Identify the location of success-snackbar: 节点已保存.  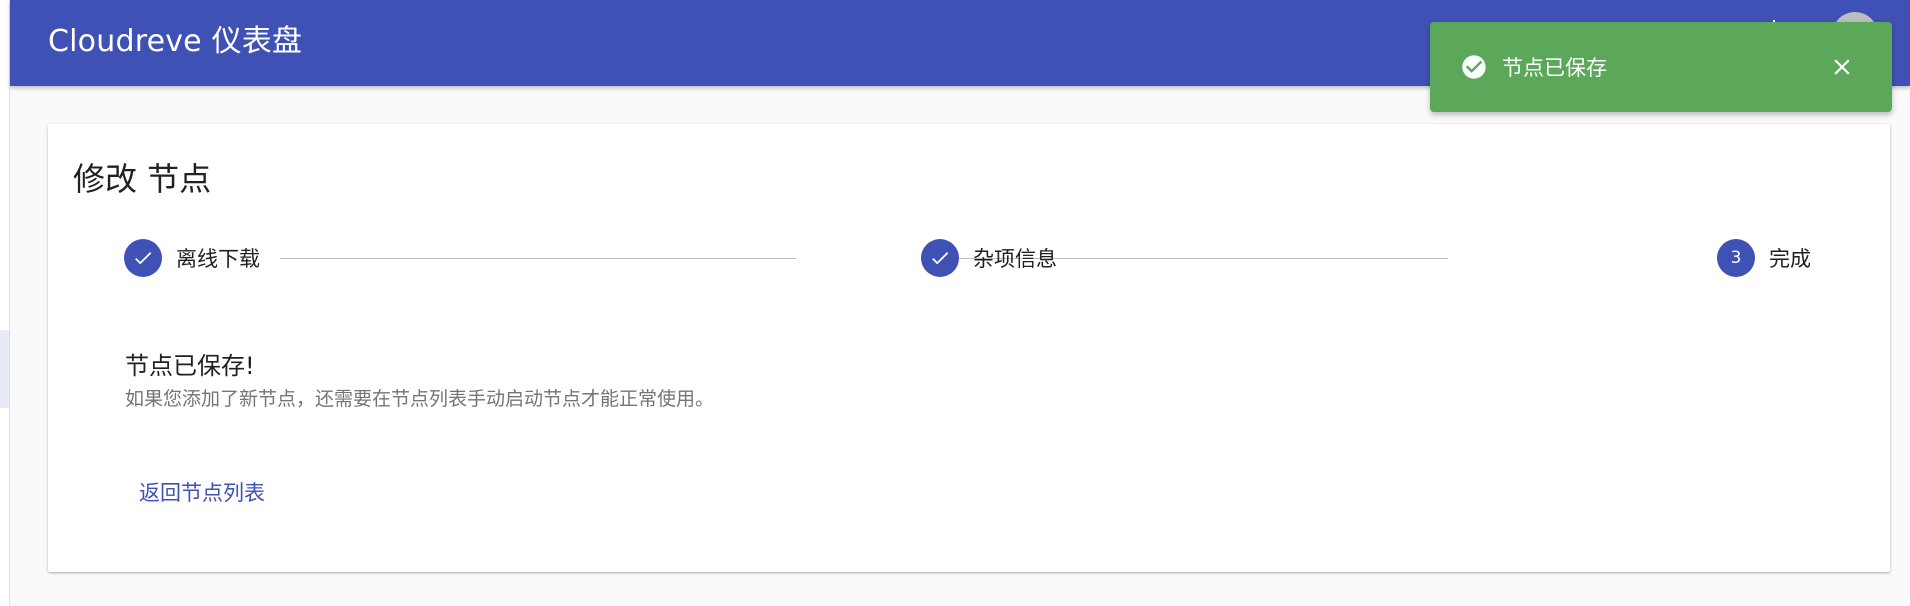
(1661, 67).